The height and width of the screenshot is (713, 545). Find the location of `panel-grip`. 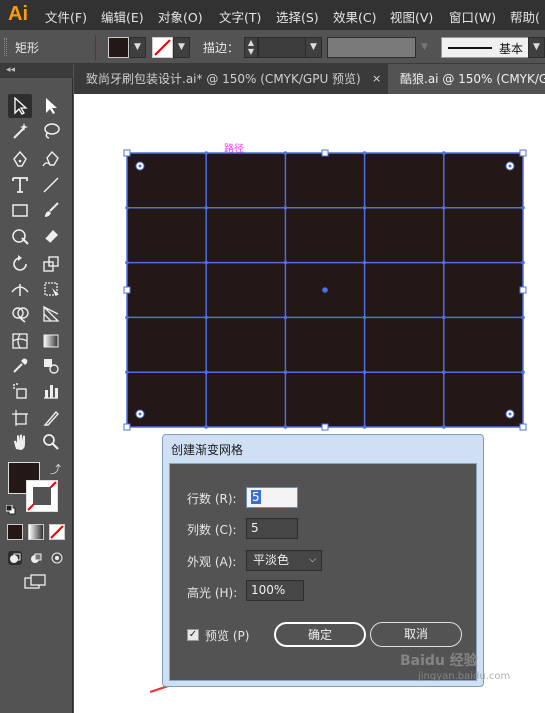

panel-grip is located at coordinates (5, 47).